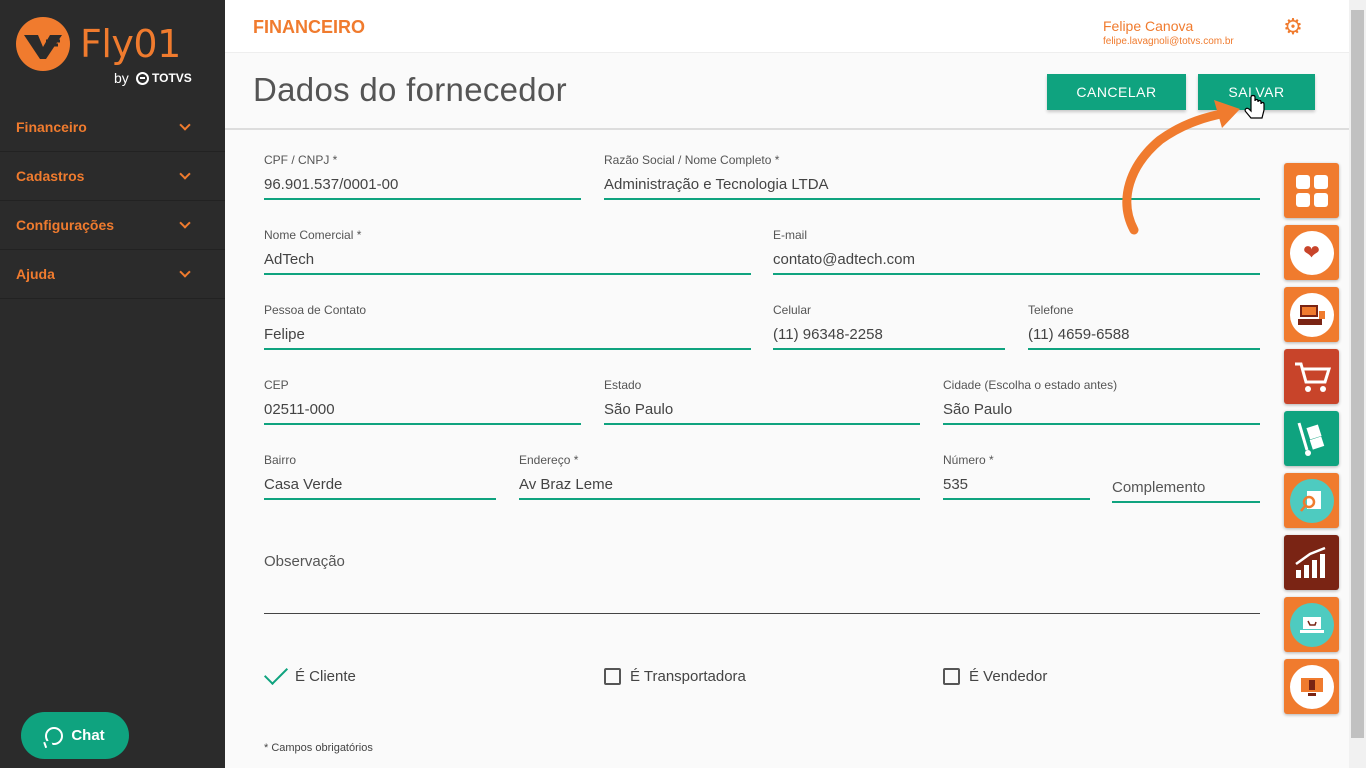 The image size is (1366, 768). What do you see at coordinates (112, 127) in the screenshot?
I see `sidebar-item-financeiro: Financeiro` at bounding box center [112, 127].